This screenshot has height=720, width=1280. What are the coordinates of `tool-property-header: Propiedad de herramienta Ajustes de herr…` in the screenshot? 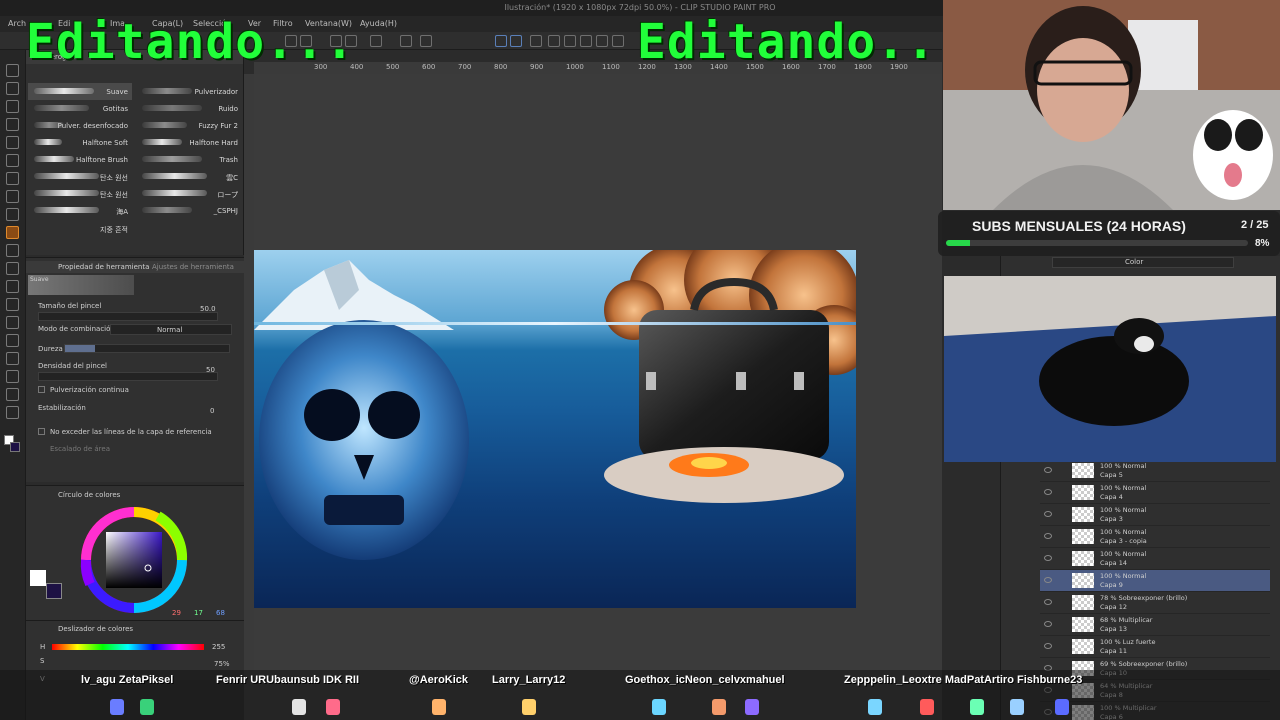 It's located at (135, 267).